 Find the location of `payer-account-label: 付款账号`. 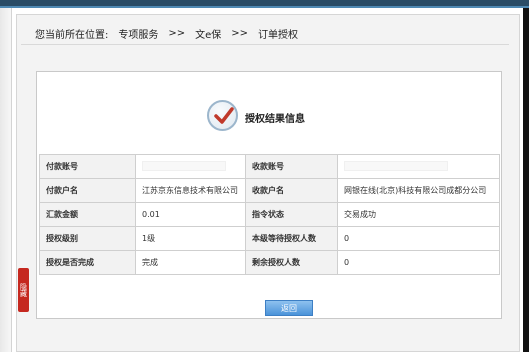

payer-account-label: 付款账号 is located at coordinates (87, 166).